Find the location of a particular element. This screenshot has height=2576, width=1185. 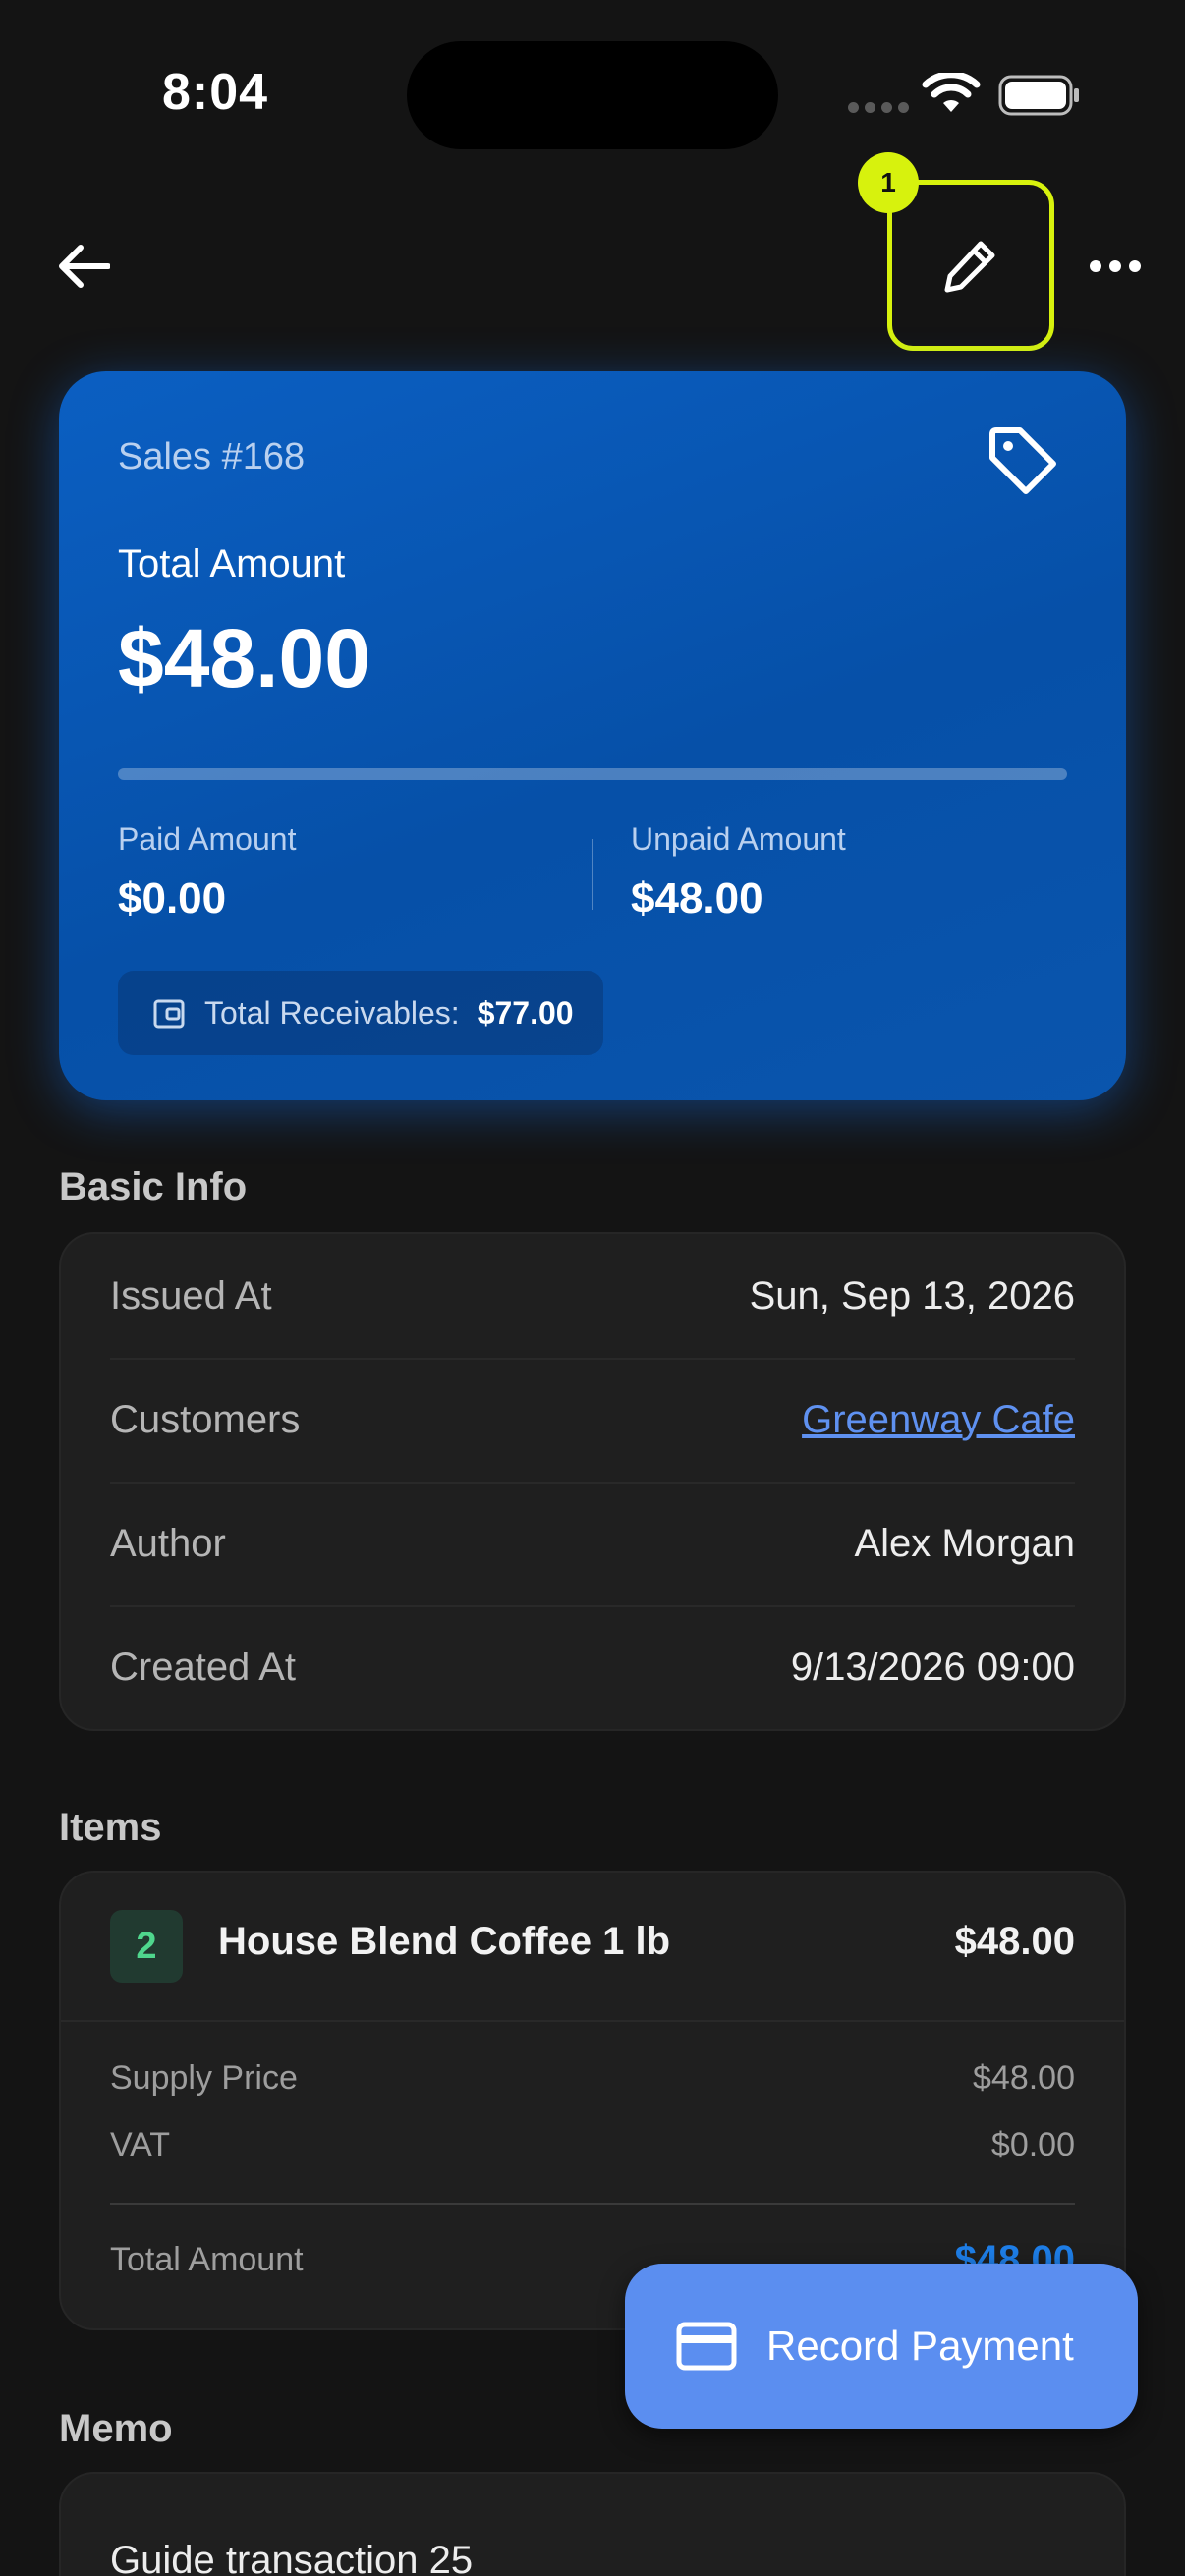

status-bar: 8:04 is located at coordinates (592, 93).